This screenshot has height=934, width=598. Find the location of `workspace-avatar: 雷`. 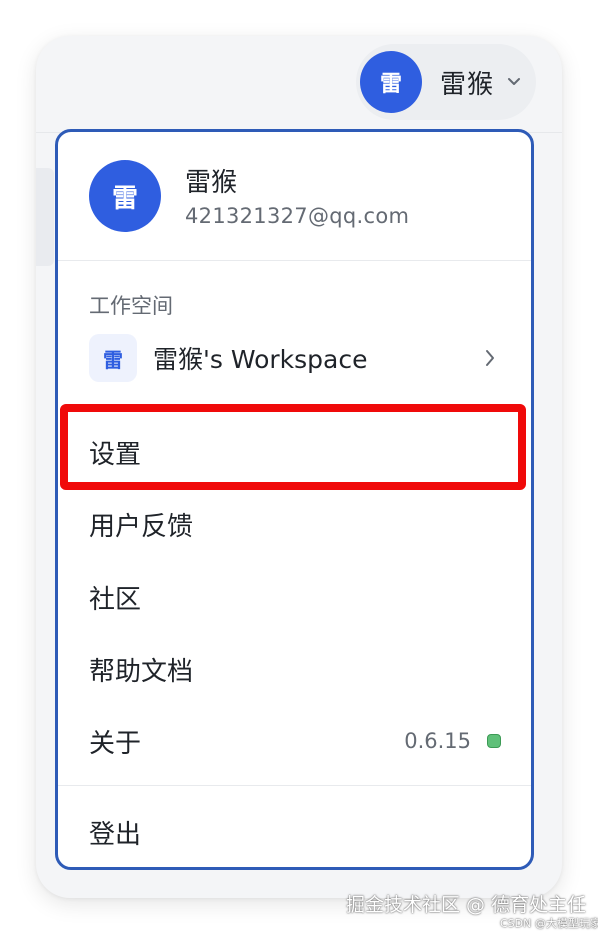

workspace-avatar: 雷 is located at coordinates (113, 358).